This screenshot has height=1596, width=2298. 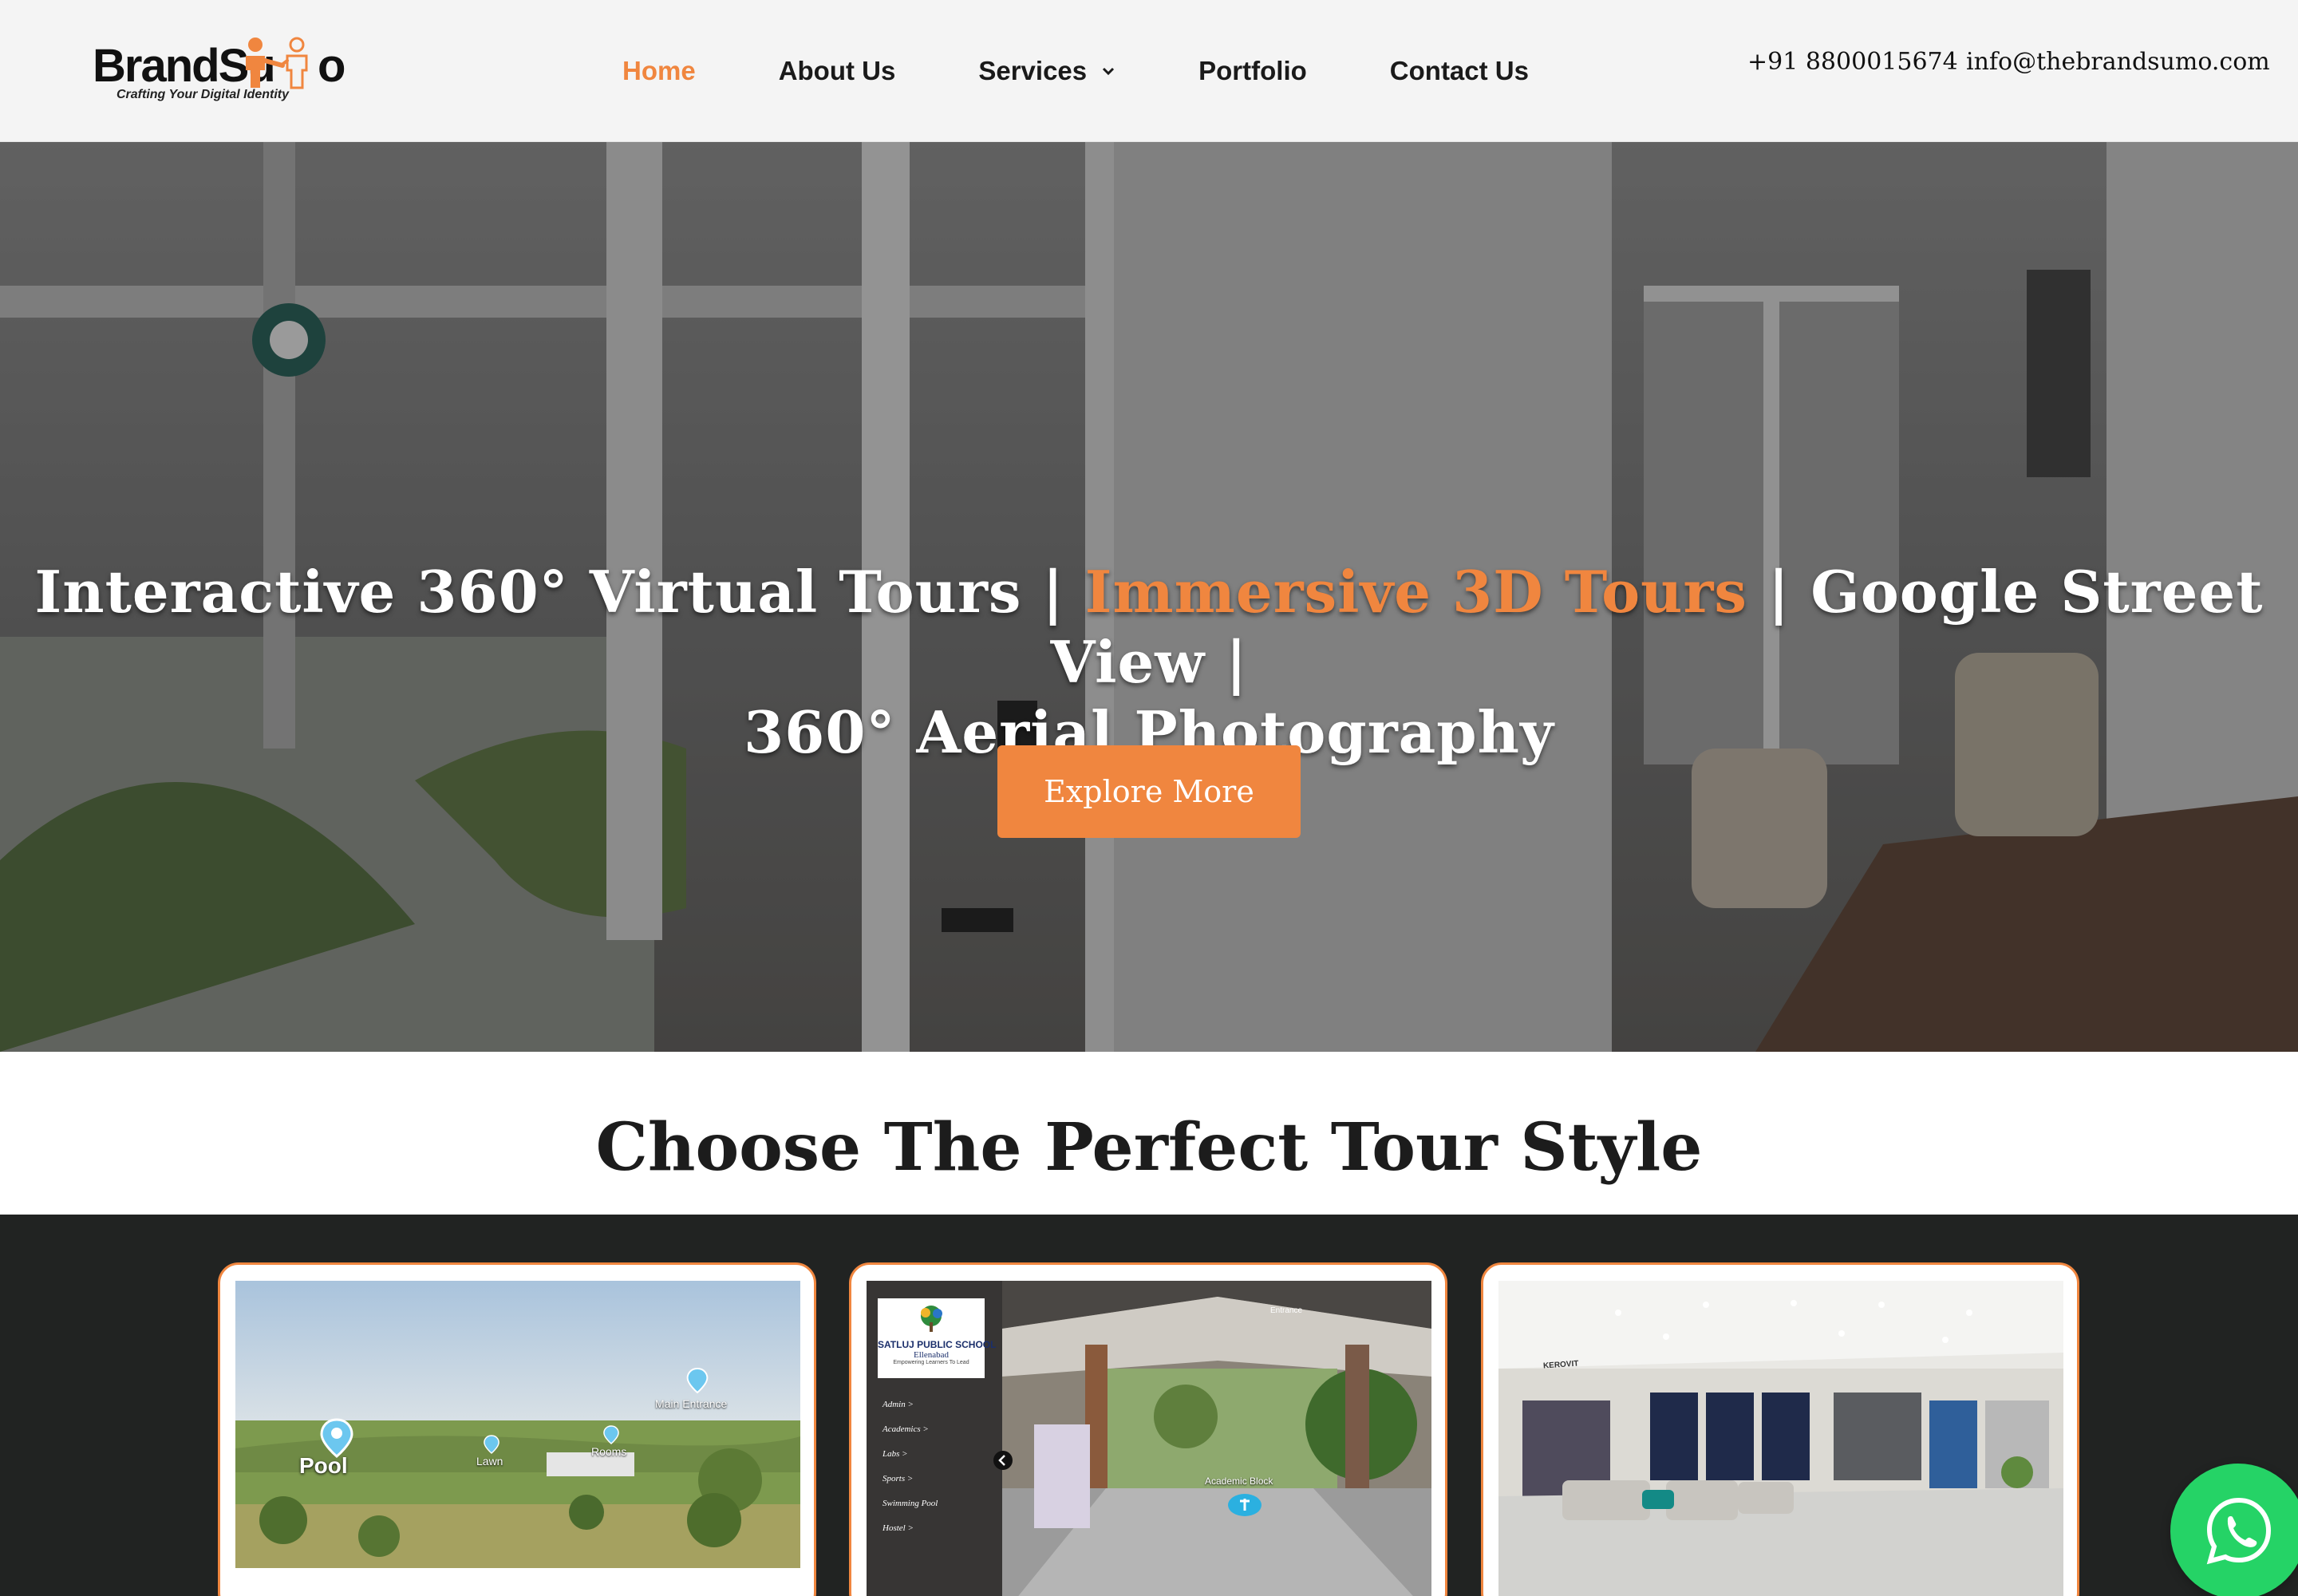 I want to click on logo-tagline: Crafting Your Digital Identity, so click(x=203, y=94).